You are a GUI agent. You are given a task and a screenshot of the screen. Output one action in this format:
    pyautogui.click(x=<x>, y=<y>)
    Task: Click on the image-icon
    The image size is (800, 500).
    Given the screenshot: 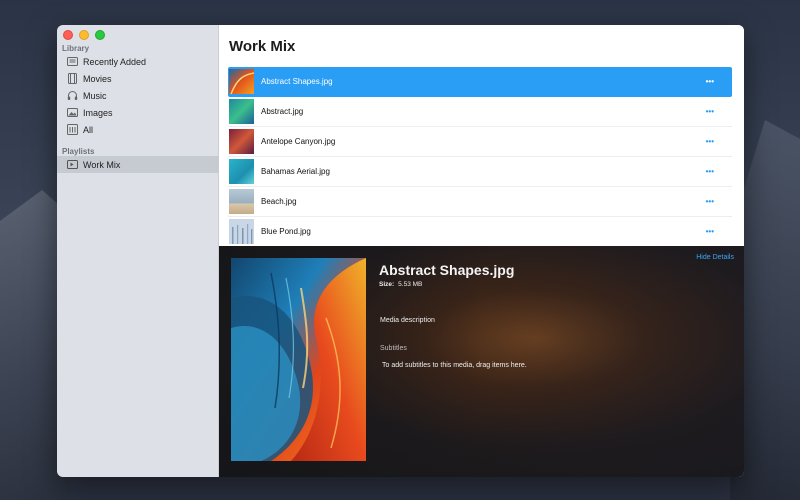 What is the action you would take?
    pyautogui.click(x=72, y=112)
    